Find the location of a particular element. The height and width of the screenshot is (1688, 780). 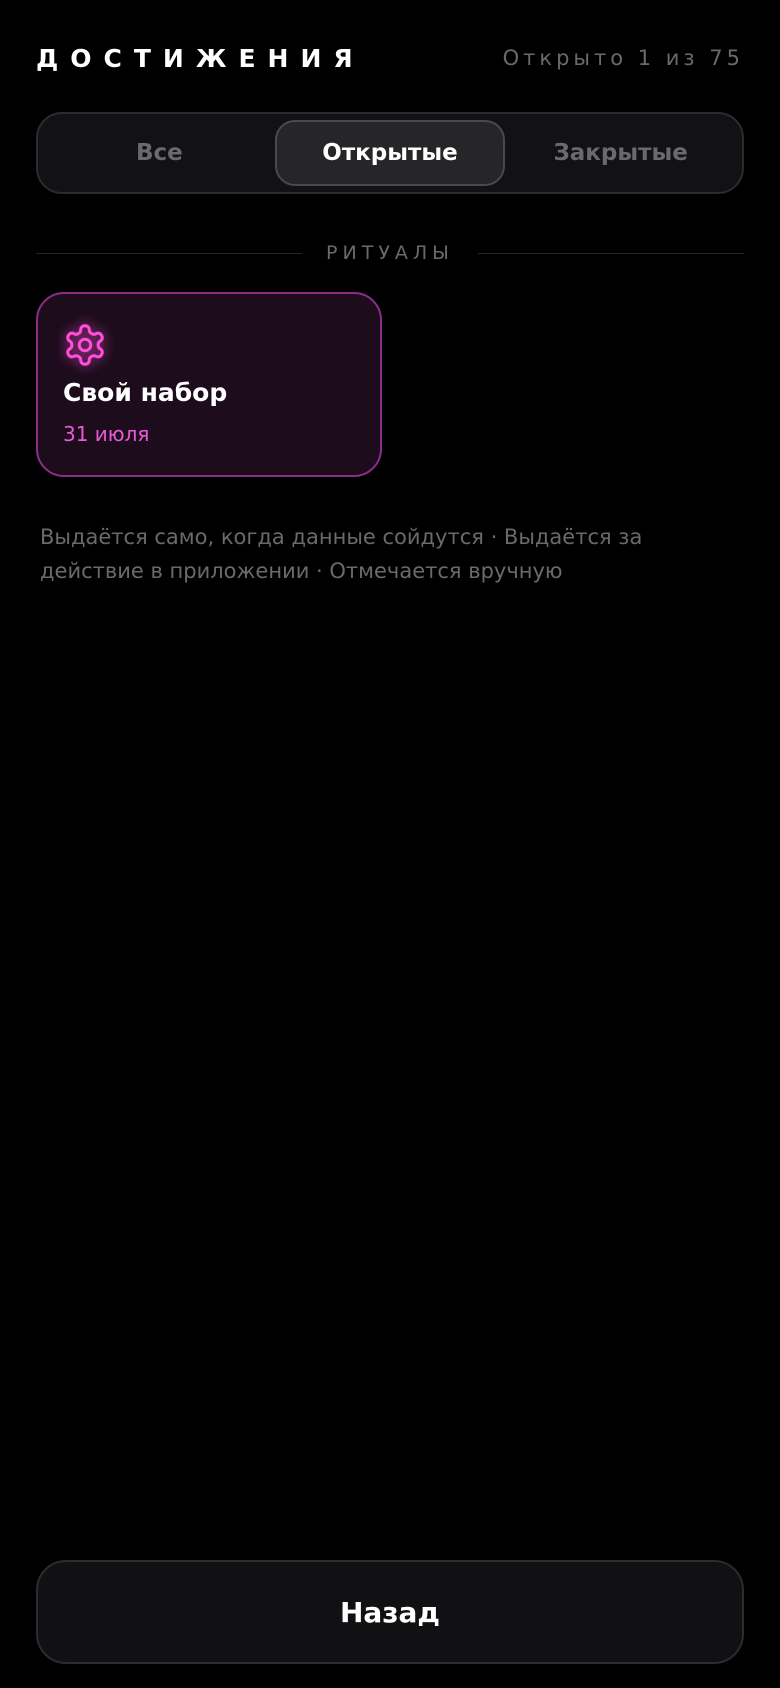

tab-unlocked: Открытые is located at coordinates (390, 153).